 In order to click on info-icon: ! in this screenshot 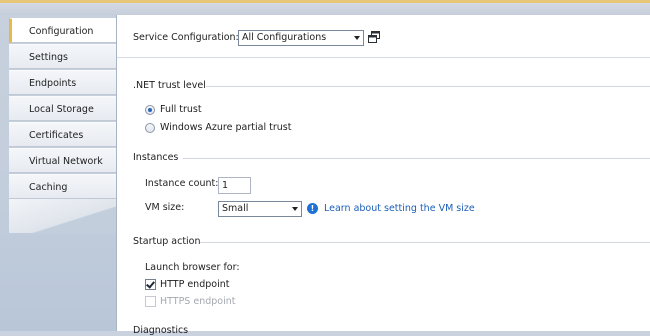, I will do `click(312, 208)`.